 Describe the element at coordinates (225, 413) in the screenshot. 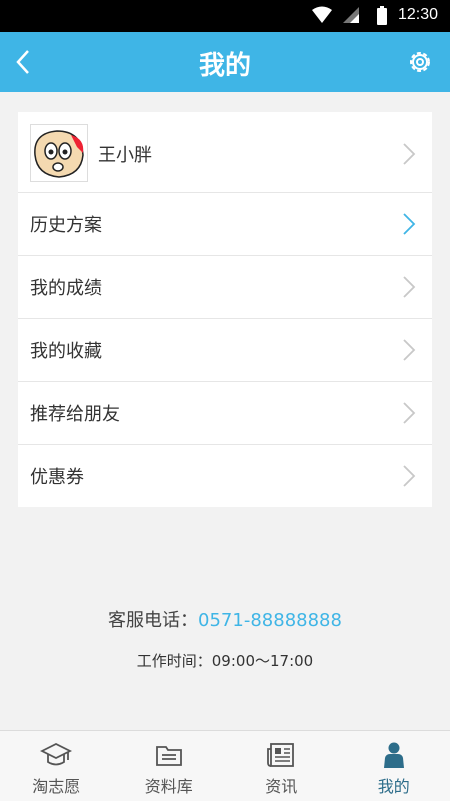

I see `menu-item-recommend-to-friends: 推荐给朋友` at that location.